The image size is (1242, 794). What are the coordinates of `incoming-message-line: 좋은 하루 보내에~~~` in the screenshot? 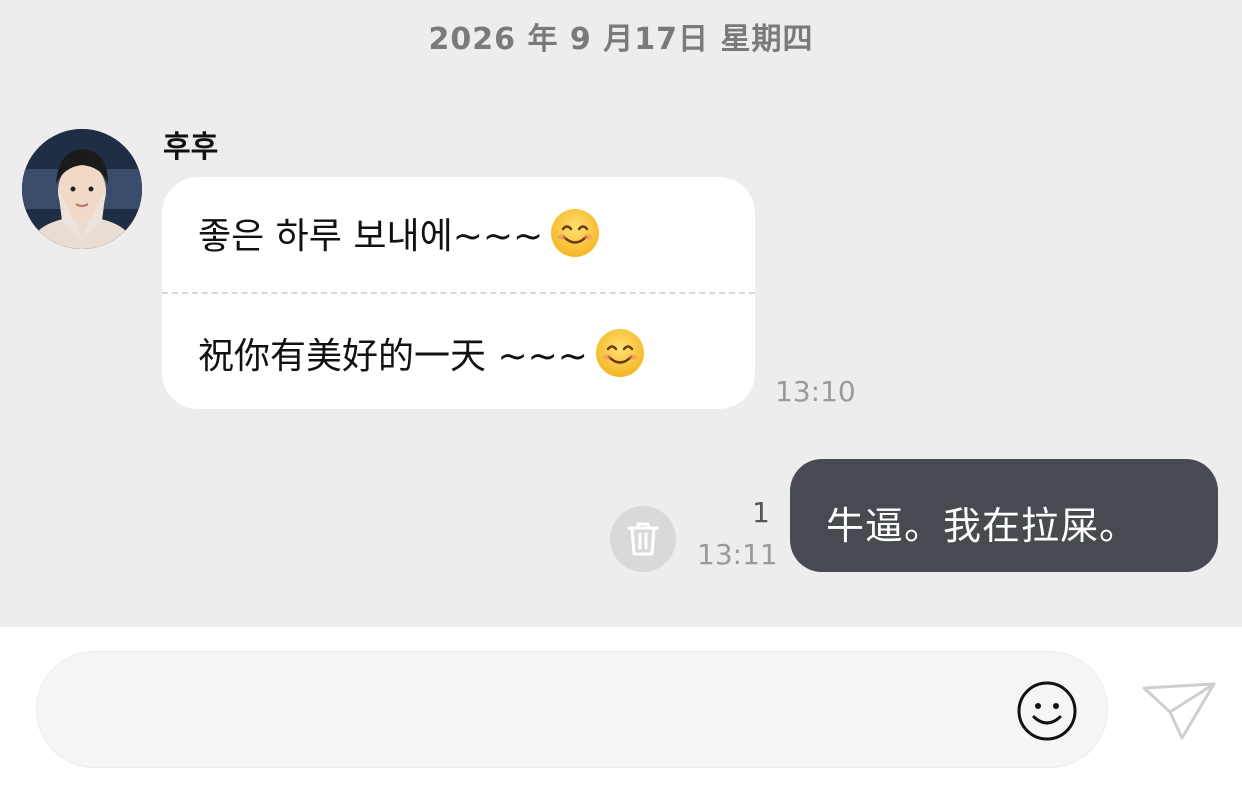 It's located at (399, 233).